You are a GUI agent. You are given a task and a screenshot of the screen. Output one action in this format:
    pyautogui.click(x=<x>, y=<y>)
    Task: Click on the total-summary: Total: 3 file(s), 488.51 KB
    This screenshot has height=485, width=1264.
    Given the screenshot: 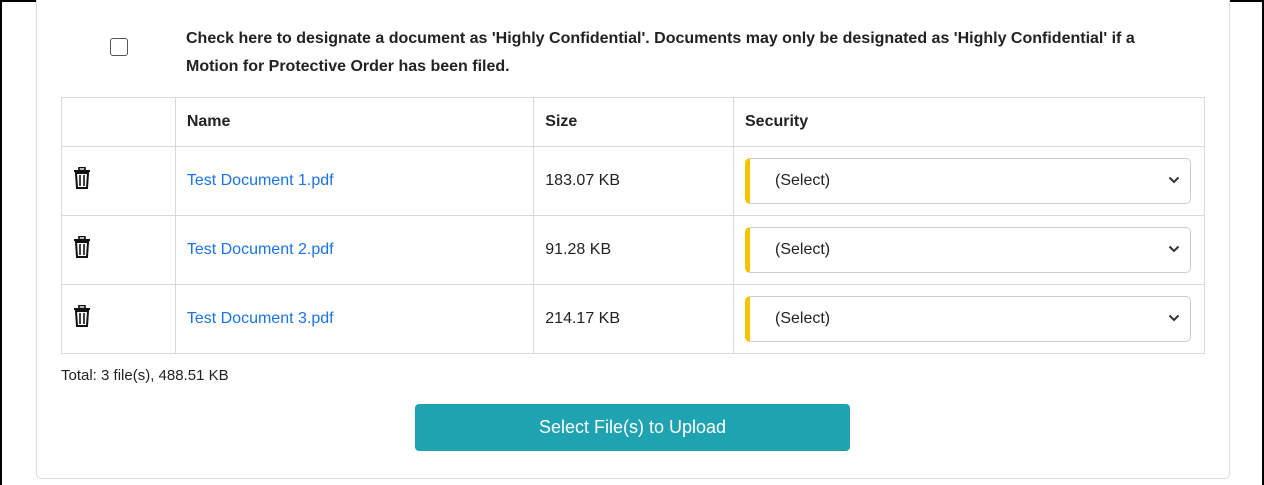 What is the action you would take?
    pyautogui.click(x=145, y=375)
    